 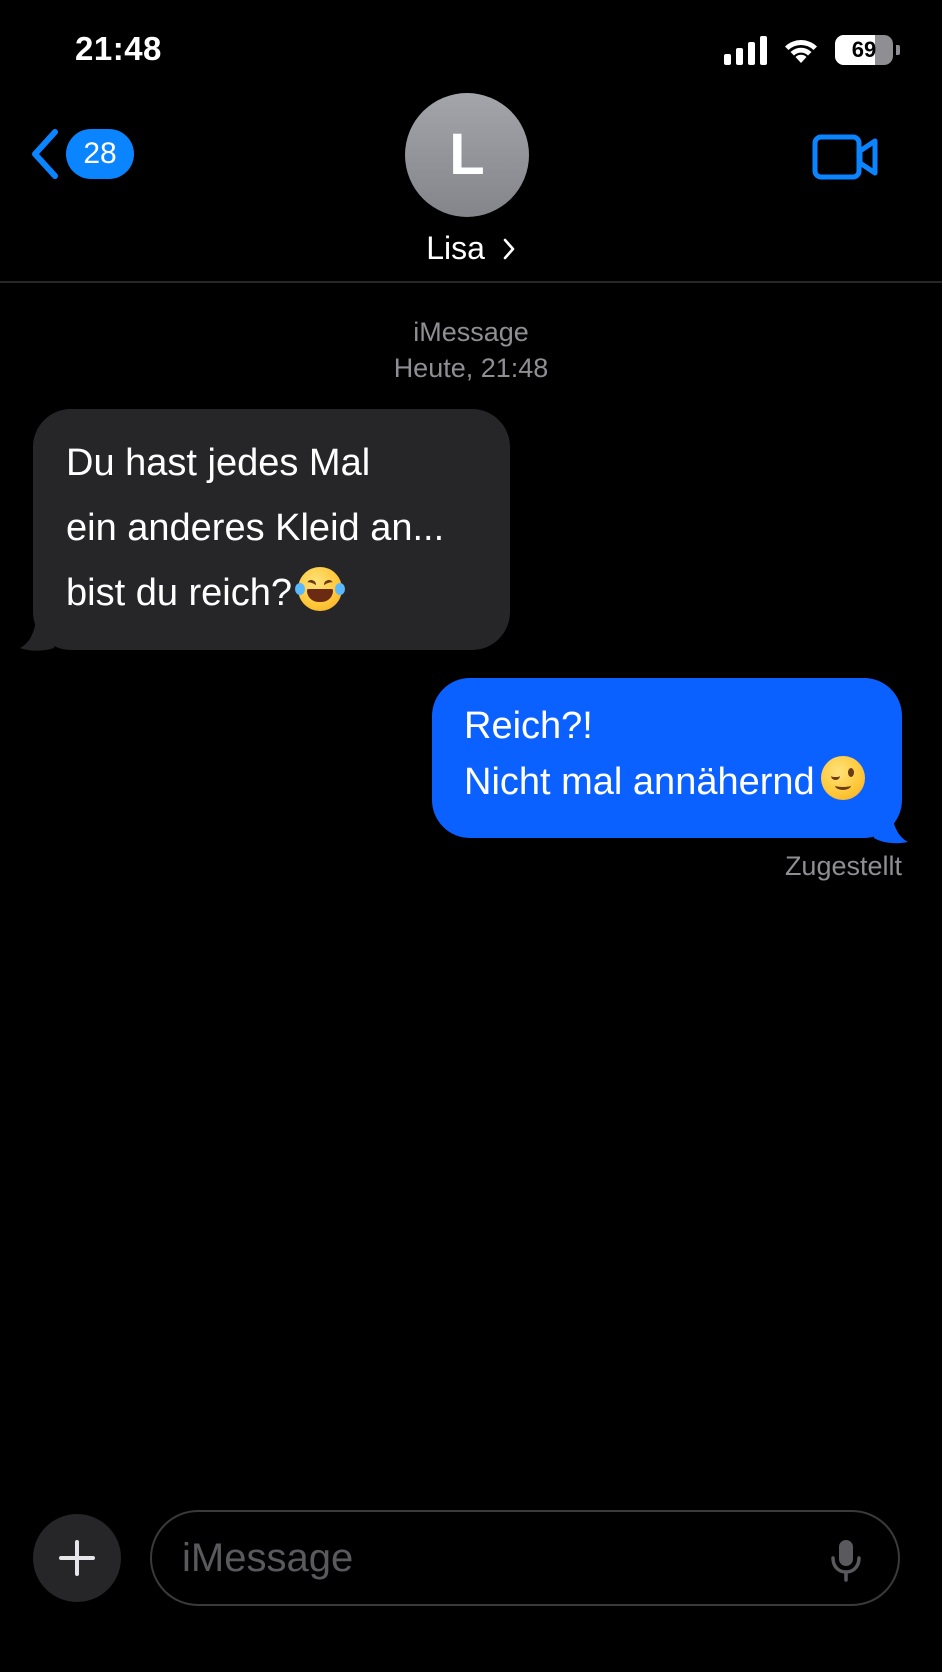 What do you see at coordinates (118, 48) in the screenshot?
I see `status-time: 21:48` at bounding box center [118, 48].